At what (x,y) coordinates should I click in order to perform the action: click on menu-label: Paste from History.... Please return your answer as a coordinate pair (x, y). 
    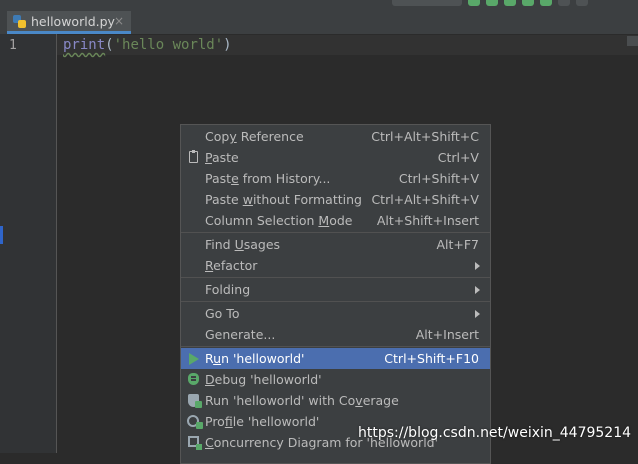
    Looking at the image, I should click on (268, 178).